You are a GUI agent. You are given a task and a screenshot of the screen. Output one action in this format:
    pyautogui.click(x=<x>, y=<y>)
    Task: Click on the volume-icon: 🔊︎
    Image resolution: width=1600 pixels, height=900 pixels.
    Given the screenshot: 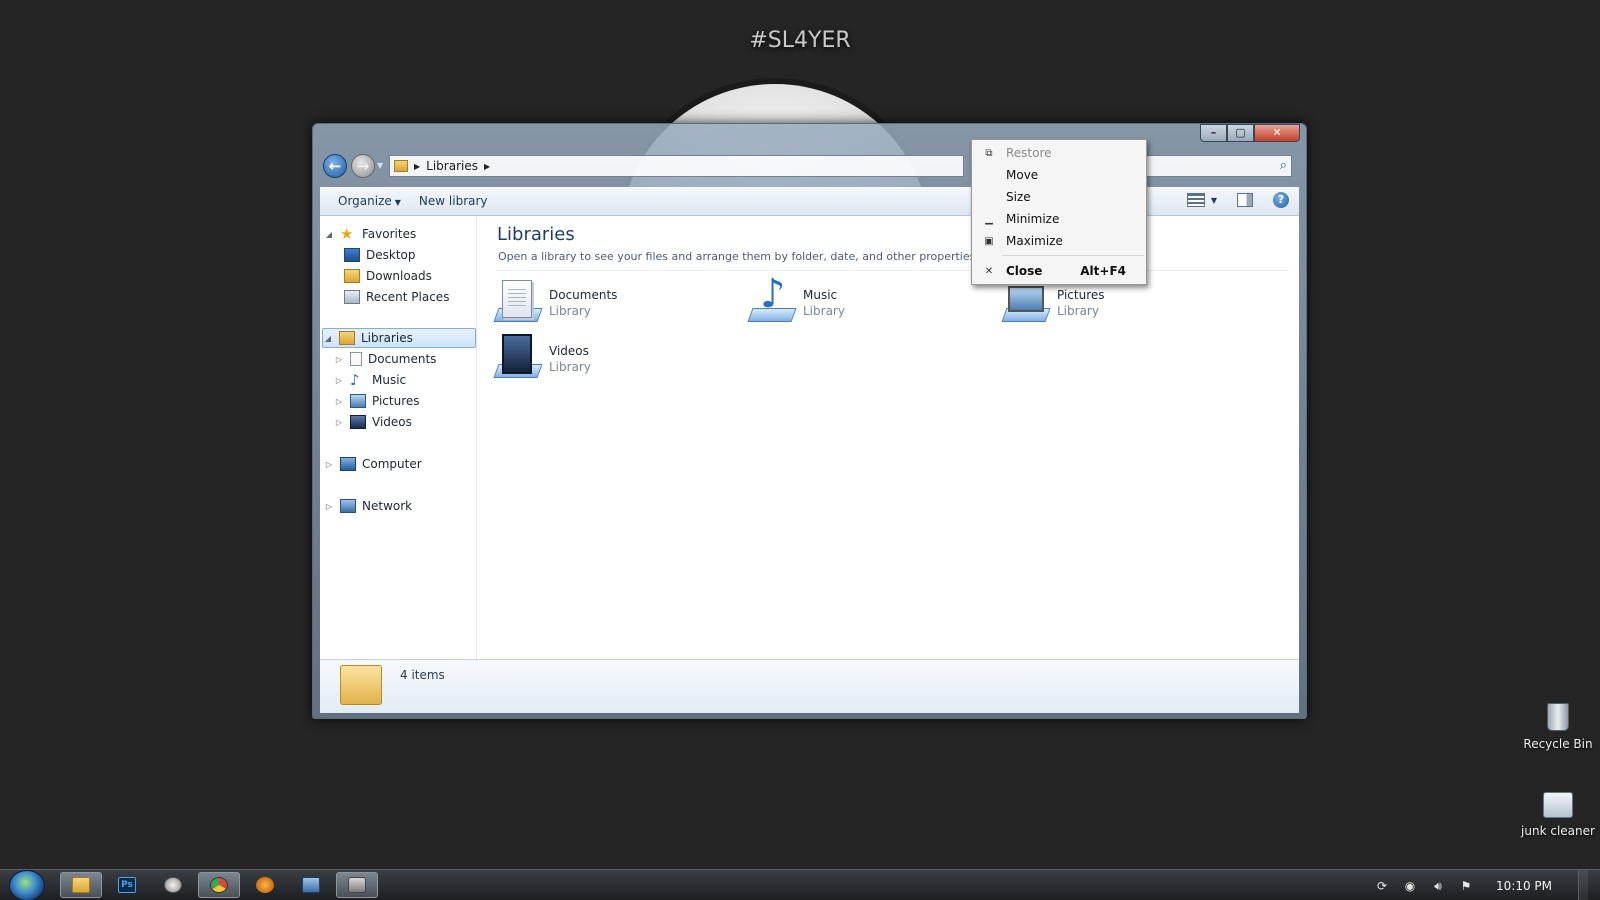 What is the action you would take?
    pyautogui.click(x=1438, y=886)
    